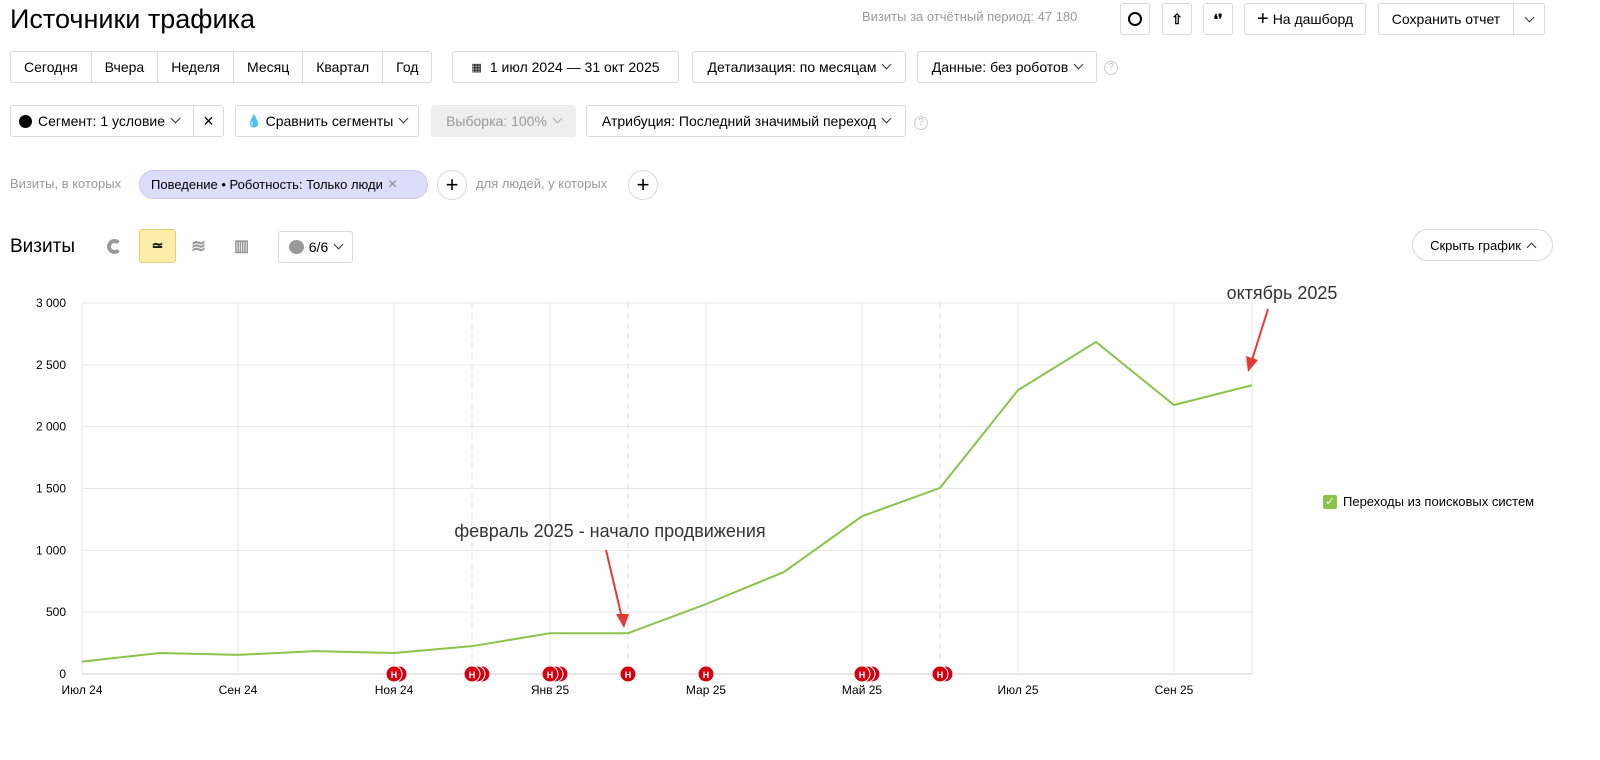 This screenshot has height=760, width=1600. I want to click on x-tick-label: Янв 25, so click(550, 690).